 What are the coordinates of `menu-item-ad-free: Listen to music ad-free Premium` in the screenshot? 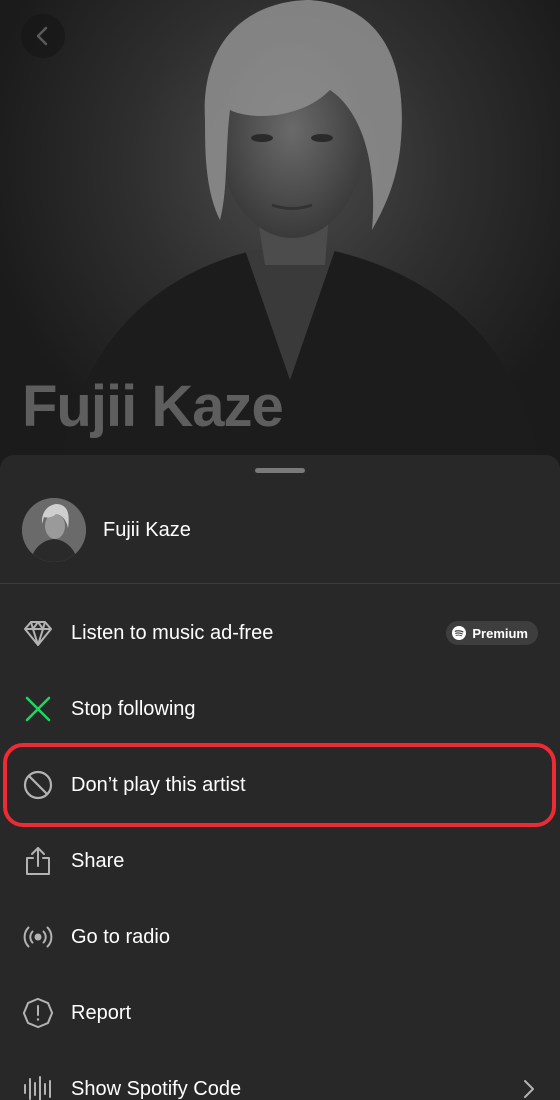 It's located at (280, 633).